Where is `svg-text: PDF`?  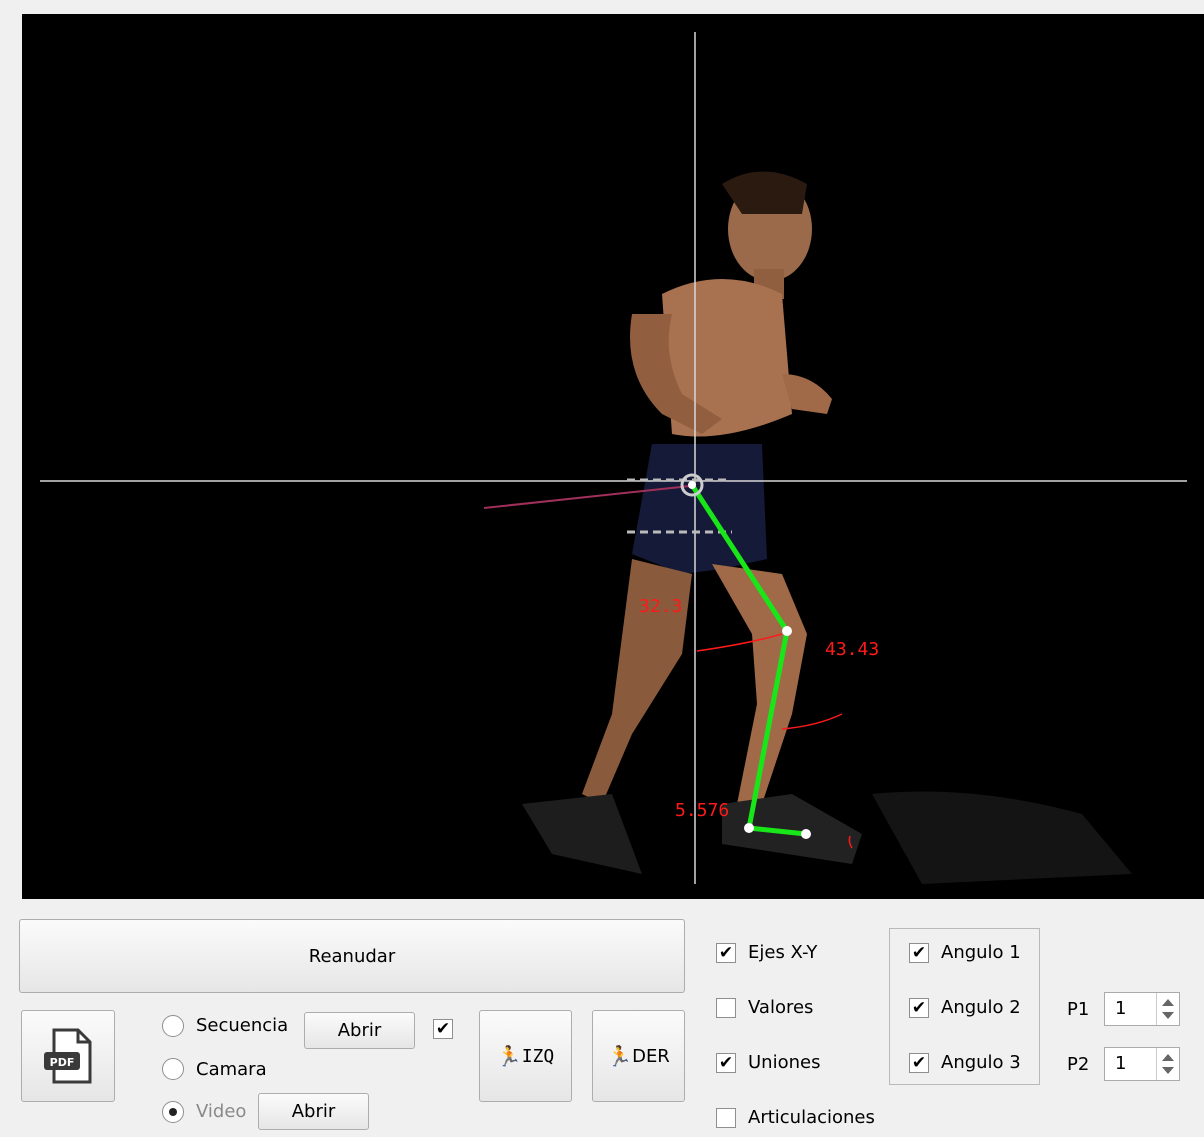 svg-text: PDF is located at coordinates (62, 1062).